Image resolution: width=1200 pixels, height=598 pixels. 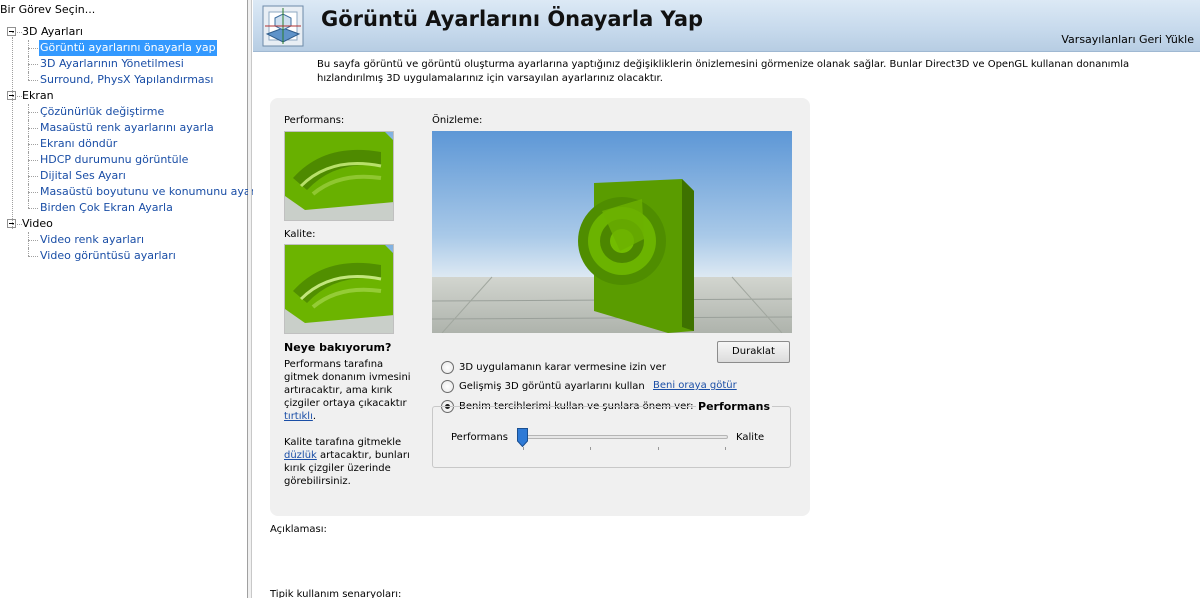 I want to click on performance-description-end: ., so click(x=314, y=416).